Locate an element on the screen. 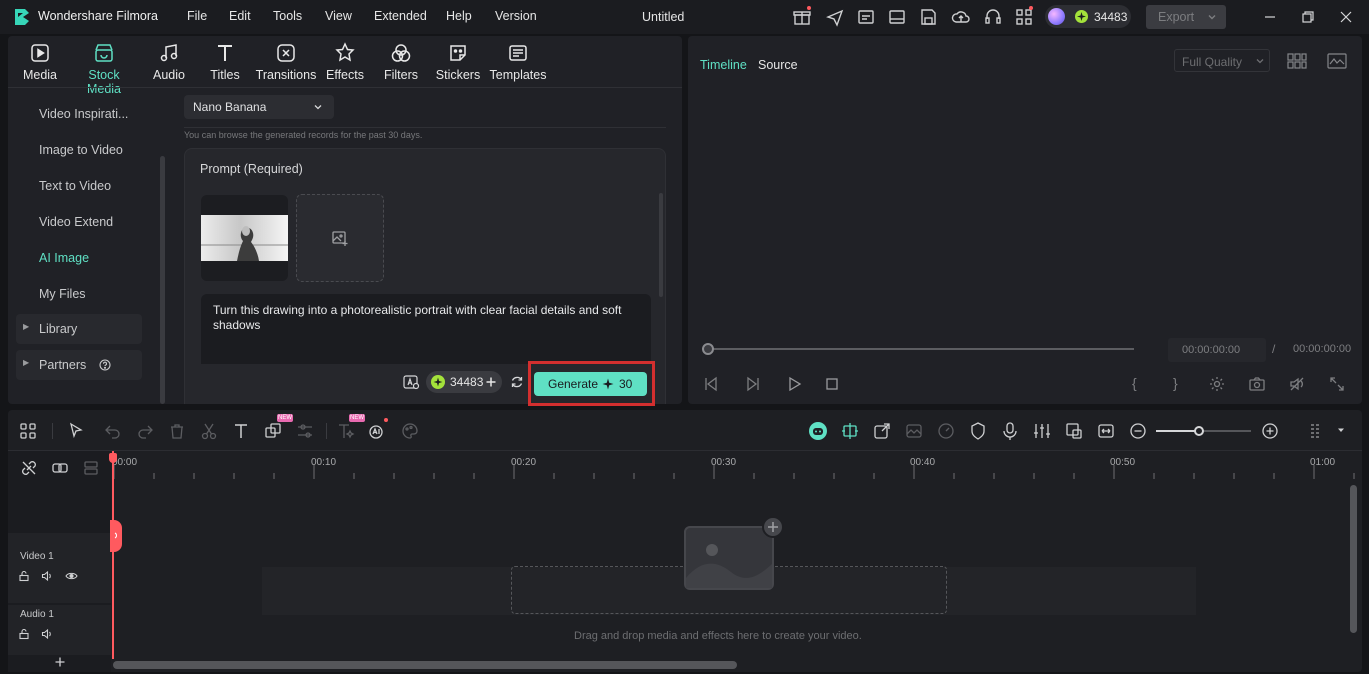  zoom-in-icon is located at coordinates (1270, 431).